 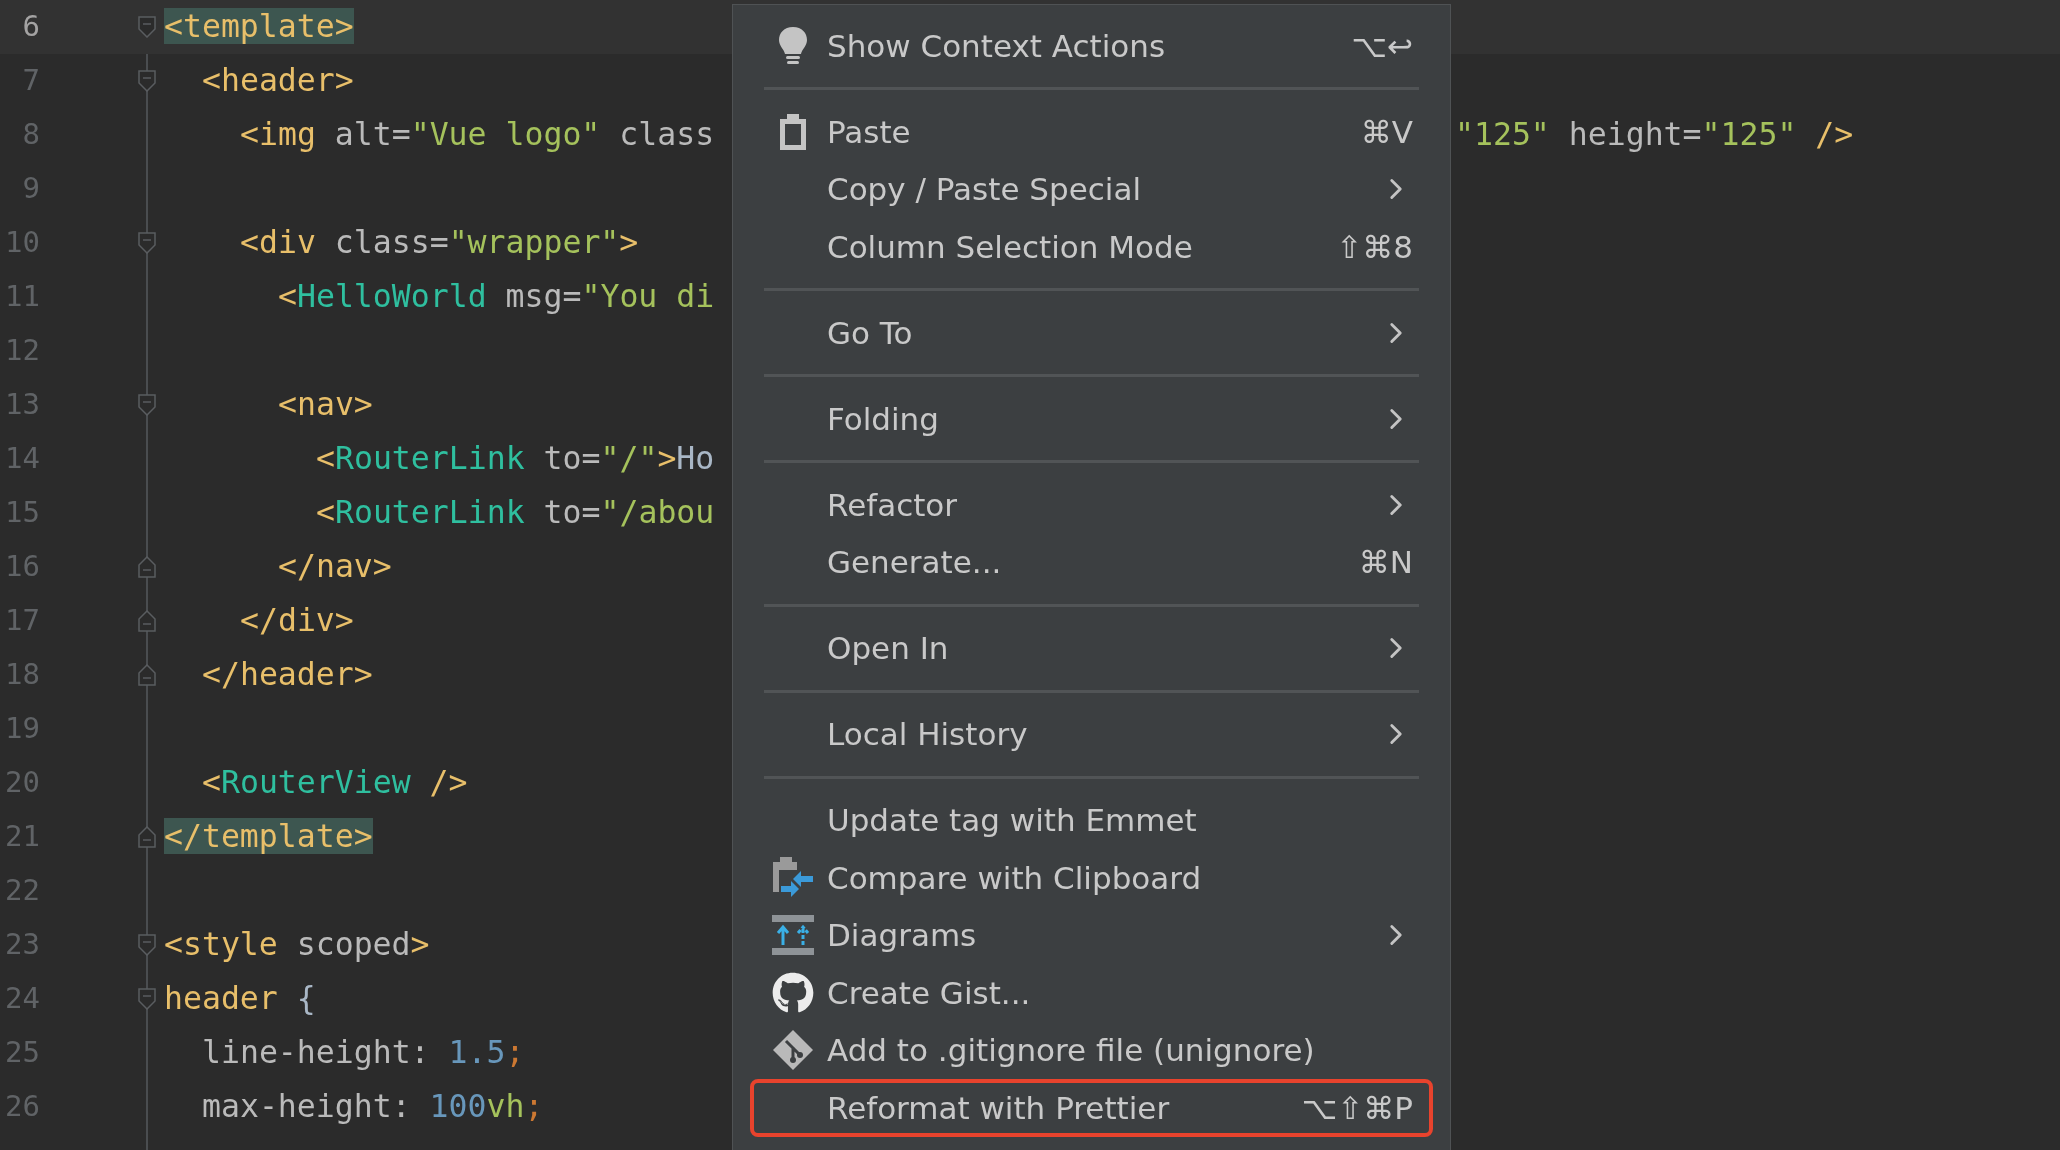 I want to click on line-number: 13, so click(x=22, y=405).